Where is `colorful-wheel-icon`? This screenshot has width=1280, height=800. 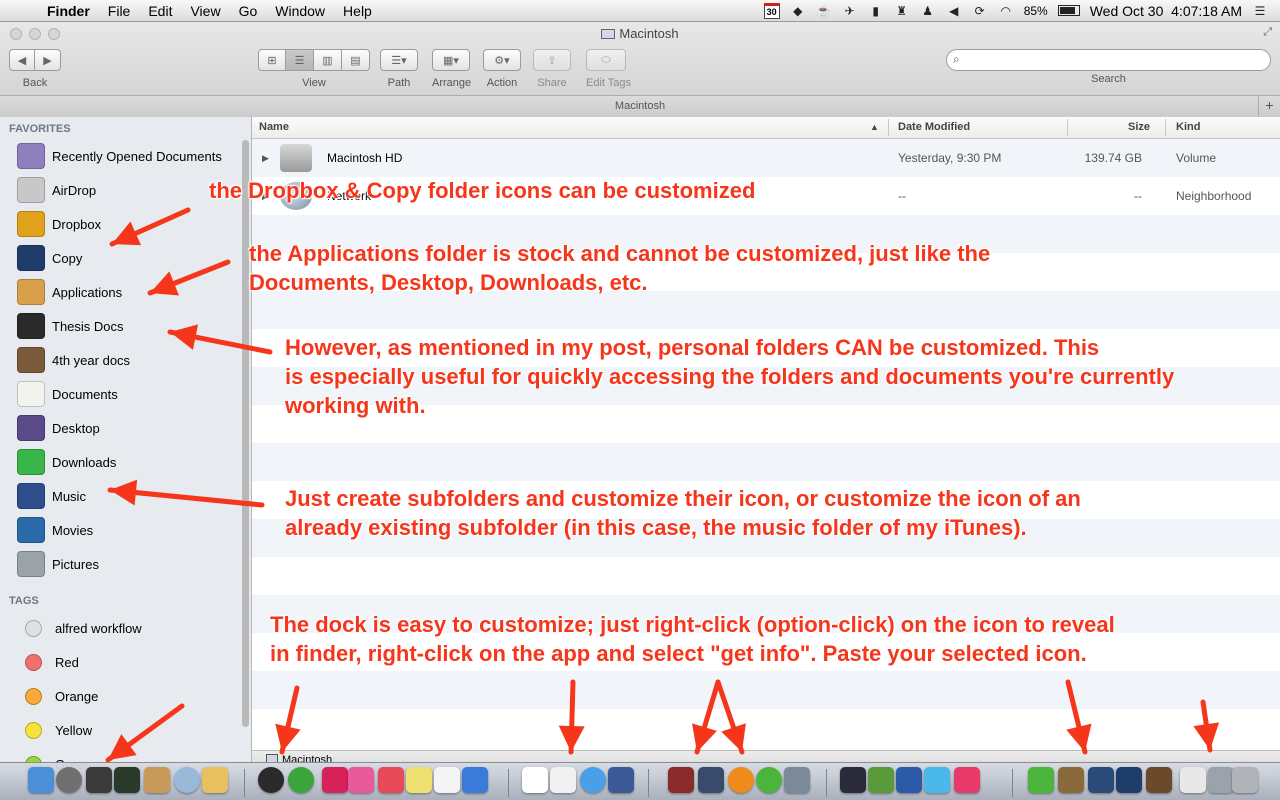 colorful-wheel-icon is located at coordinates (301, 780).